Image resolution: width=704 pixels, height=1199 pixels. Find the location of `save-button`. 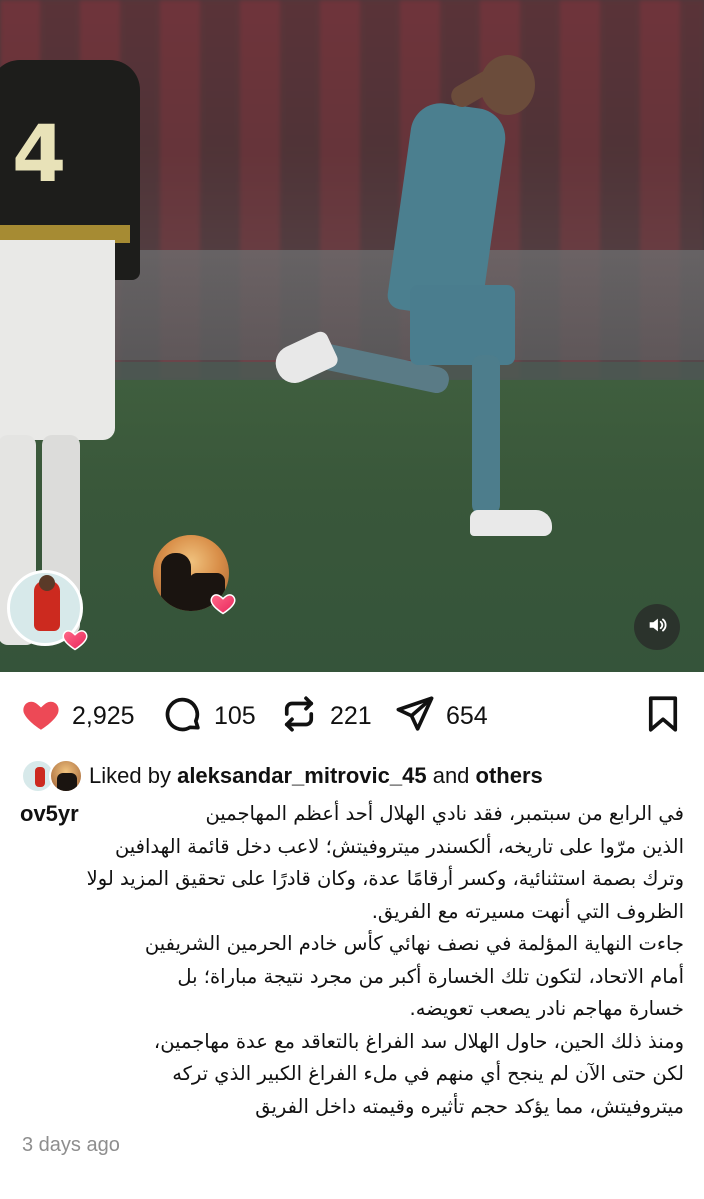

save-button is located at coordinates (663, 716).